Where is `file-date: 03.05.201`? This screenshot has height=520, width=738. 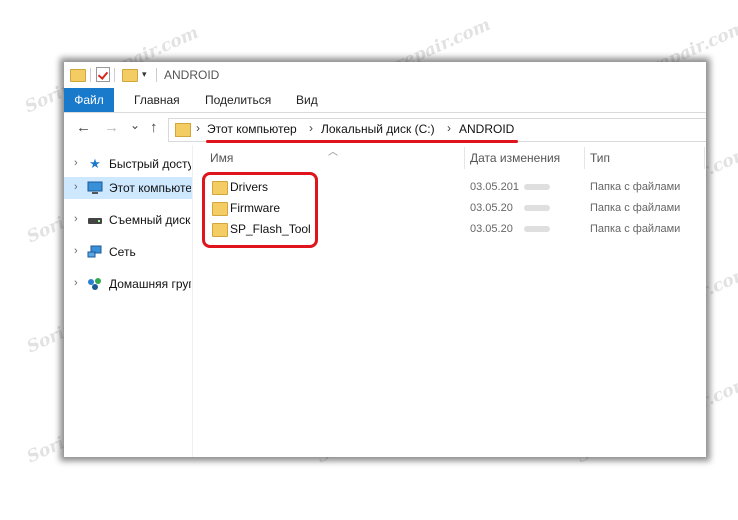 file-date: 03.05.201 is located at coordinates (494, 187).